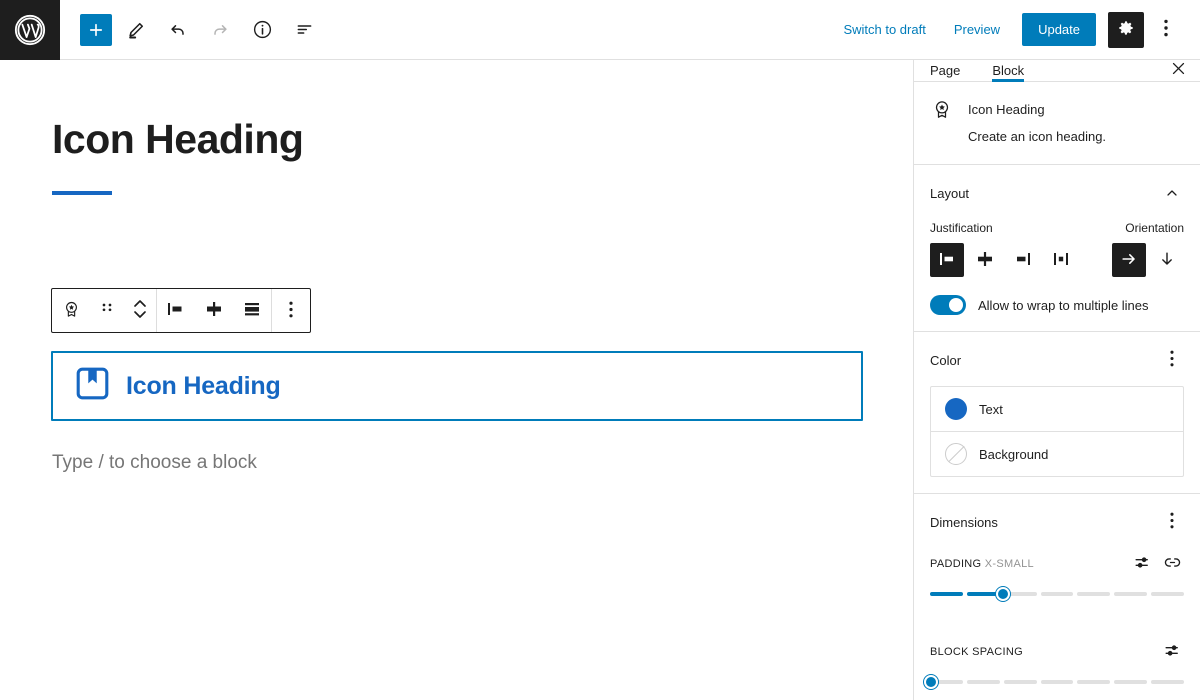 The height and width of the screenshot is (700, 1200). What do you see at coordinates (220, 30) in the screenshot?
I see `redo-button` at bounding box center [220, 30].